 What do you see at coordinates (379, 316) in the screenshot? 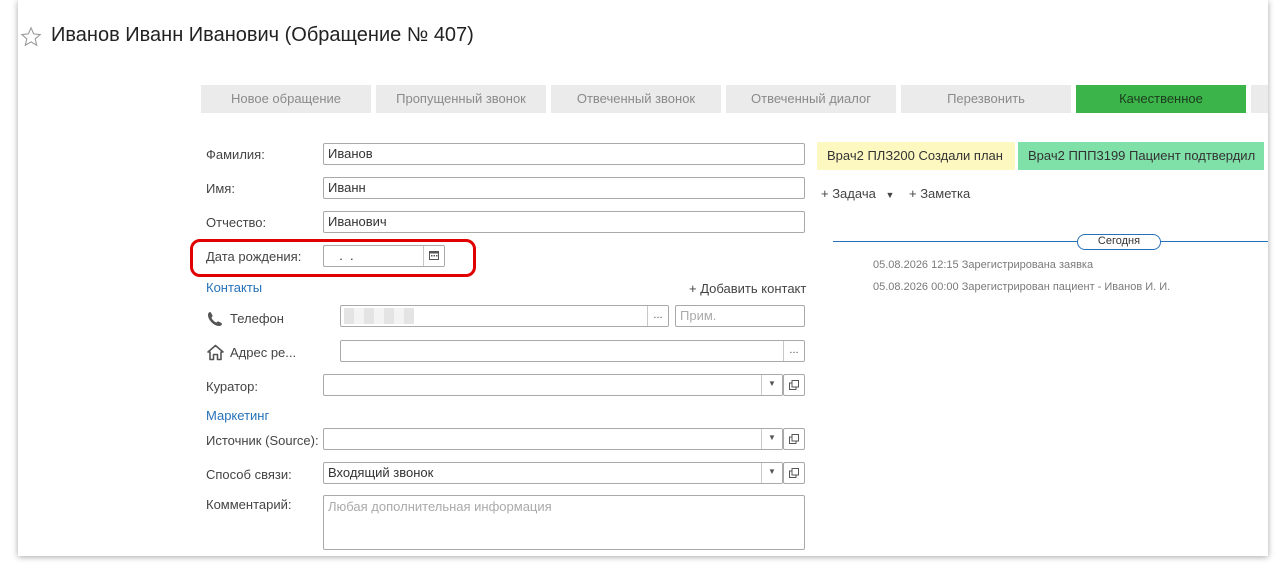
I see `phone-blurred-value` at bounding box center [379, 316].